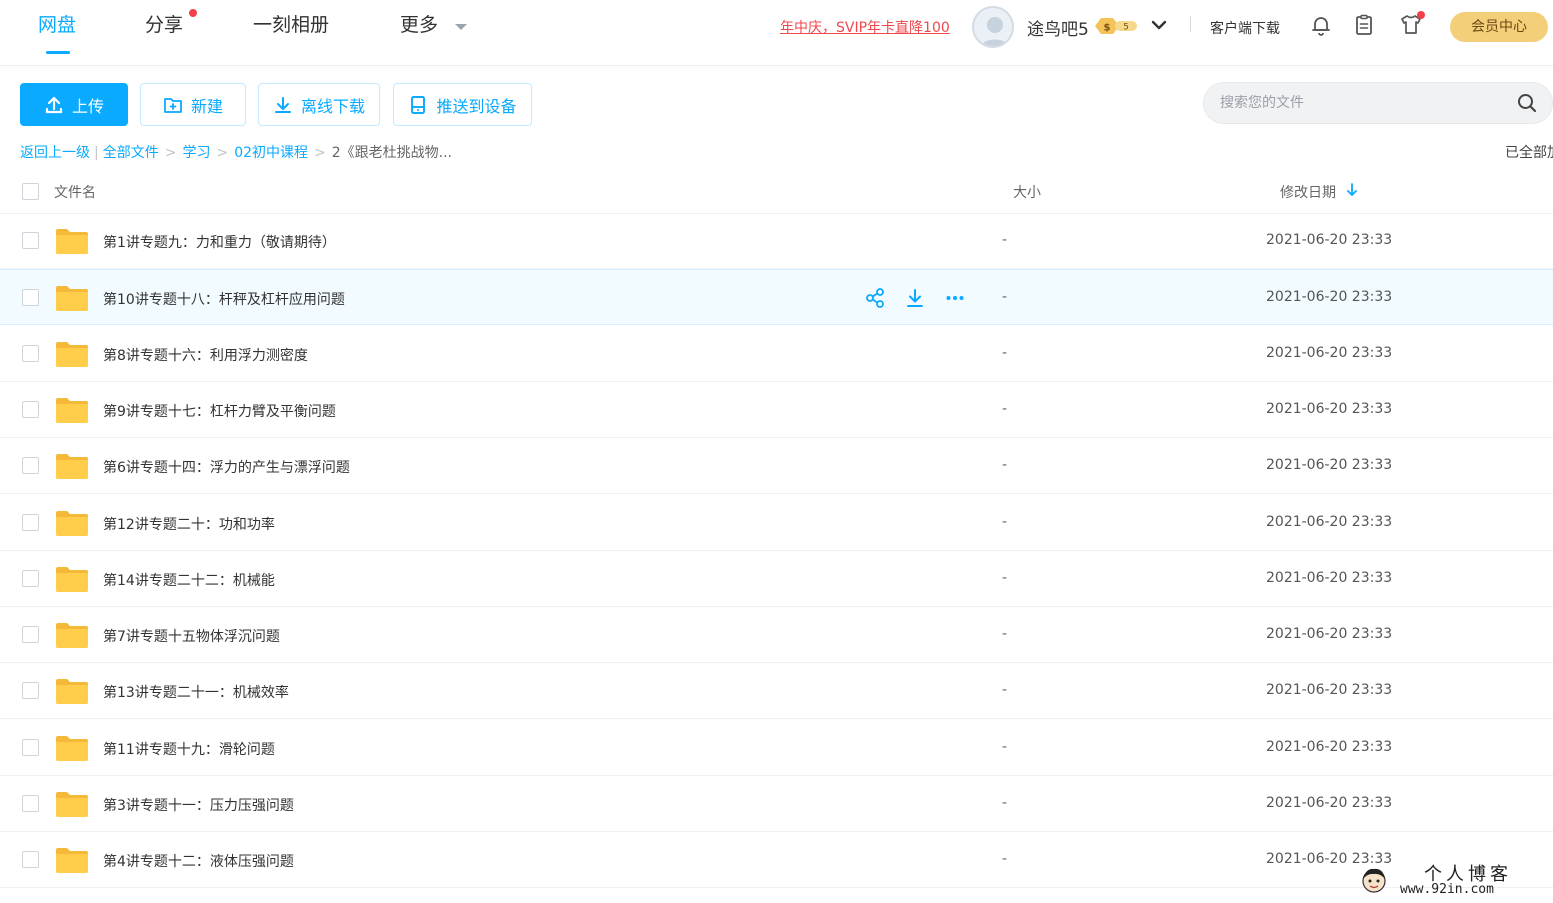  Describe the element at coordinates (1321, 25) in the screenshot. I see `bell-icon` at that location.